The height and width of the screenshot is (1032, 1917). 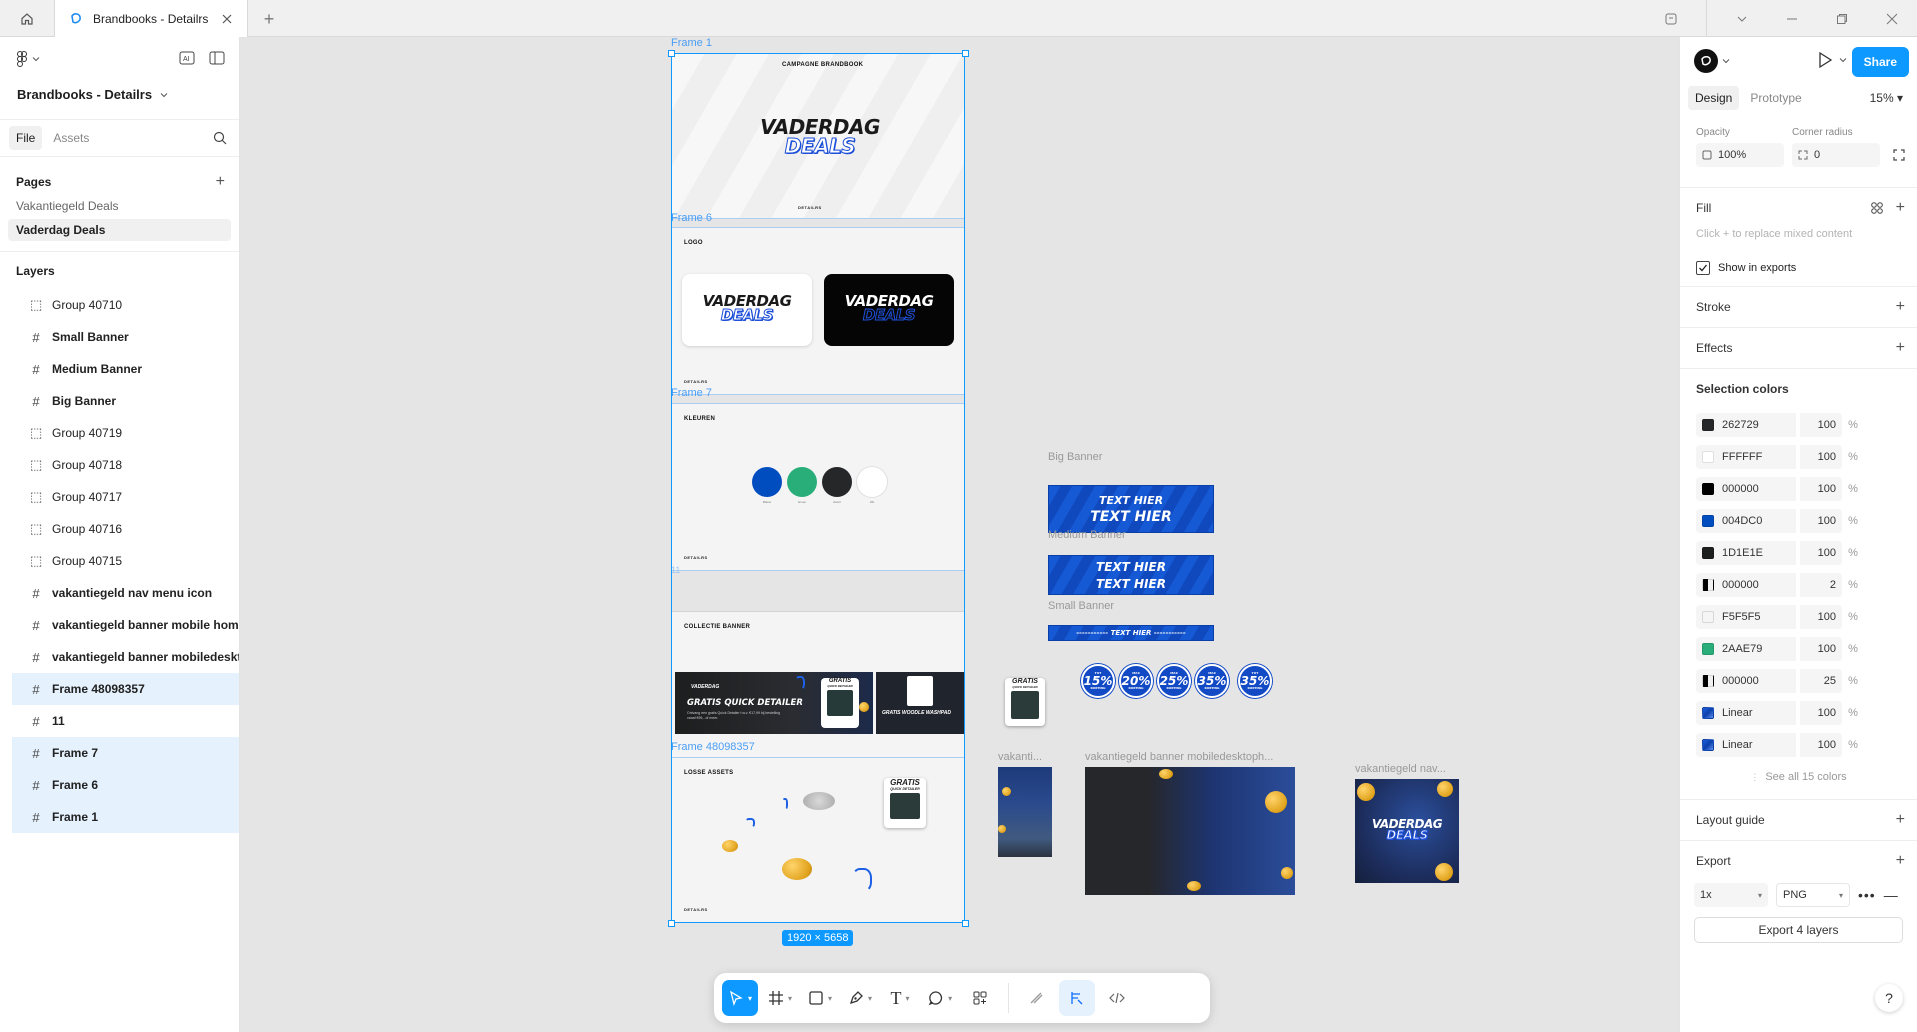 I want to click on color-hex-field: 2AAE79, so click(x=1746, y=649).